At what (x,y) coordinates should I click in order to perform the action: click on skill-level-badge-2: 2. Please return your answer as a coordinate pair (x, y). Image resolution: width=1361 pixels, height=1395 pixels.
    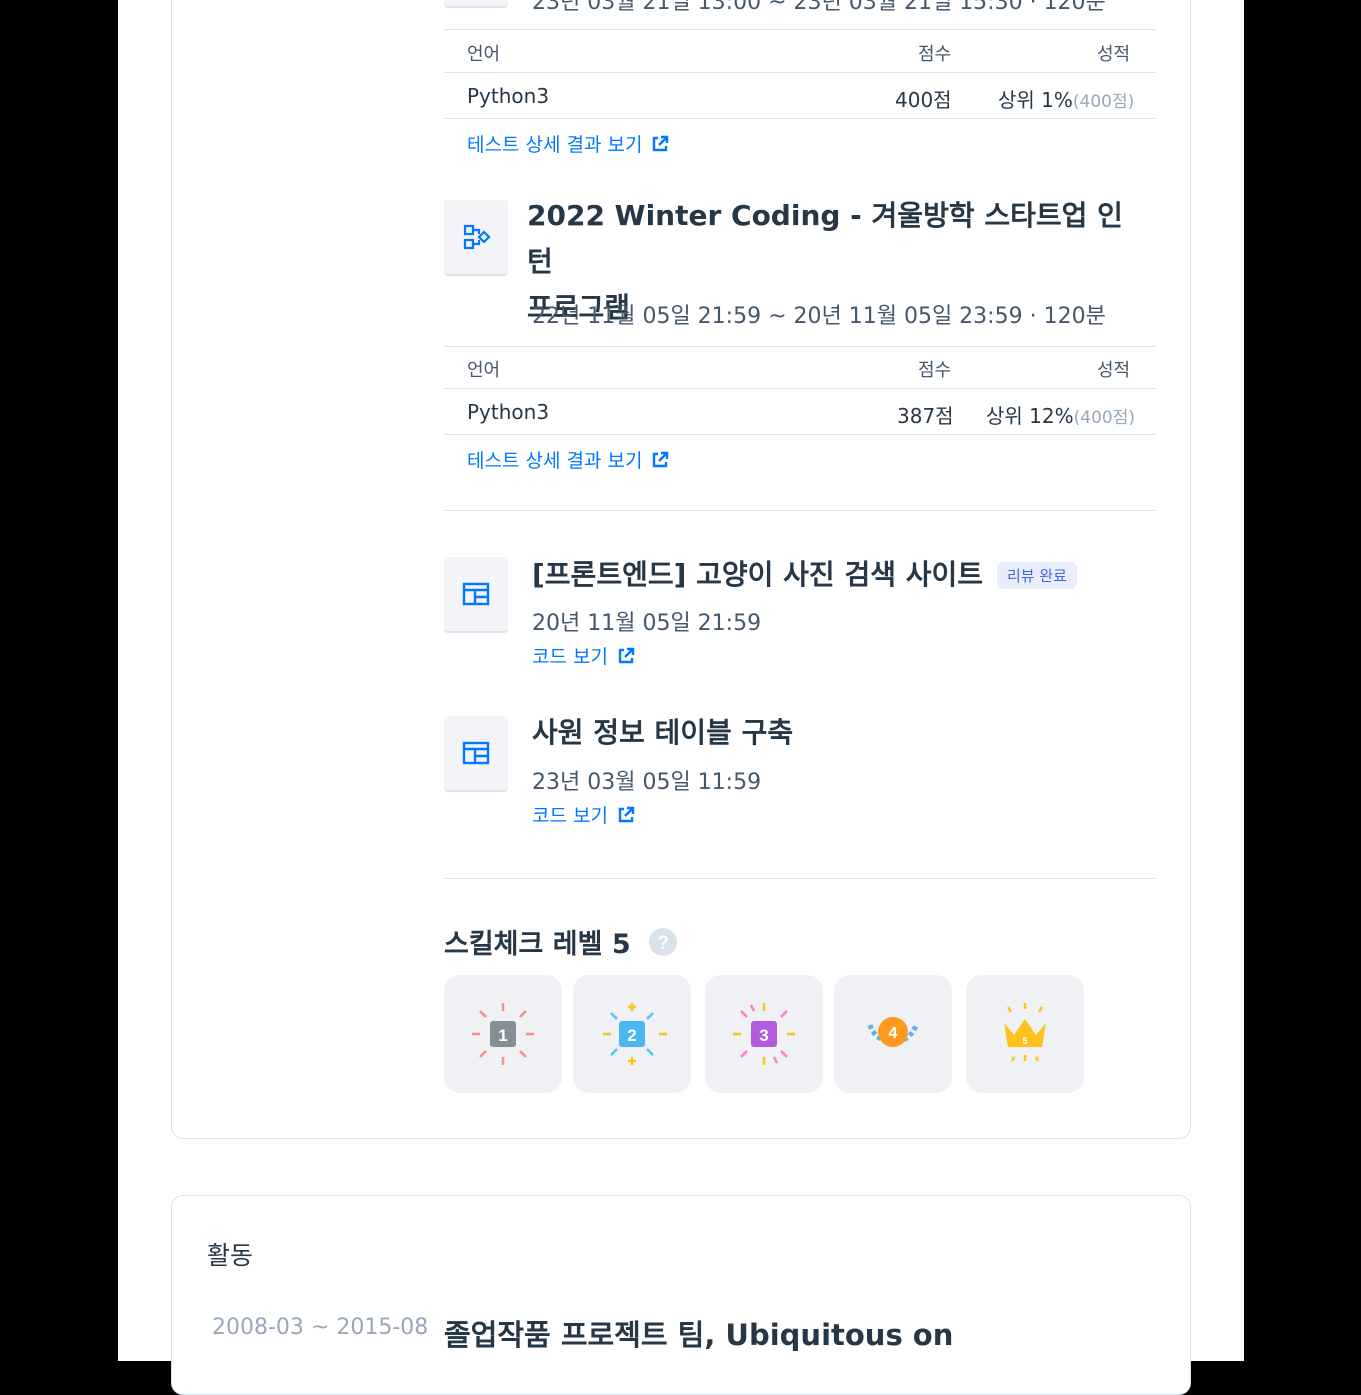
    Looking at the image, I should click on (632, 1034).